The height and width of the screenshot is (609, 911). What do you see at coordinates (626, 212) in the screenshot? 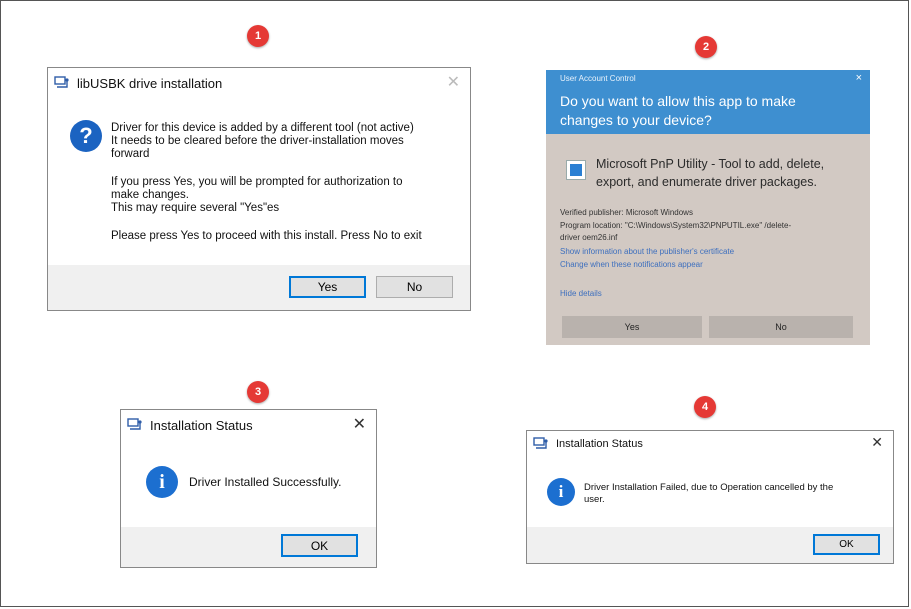
I see `verified-publisher: Verified publisher: Microsoft Windows` at bounding box center [626, 212].